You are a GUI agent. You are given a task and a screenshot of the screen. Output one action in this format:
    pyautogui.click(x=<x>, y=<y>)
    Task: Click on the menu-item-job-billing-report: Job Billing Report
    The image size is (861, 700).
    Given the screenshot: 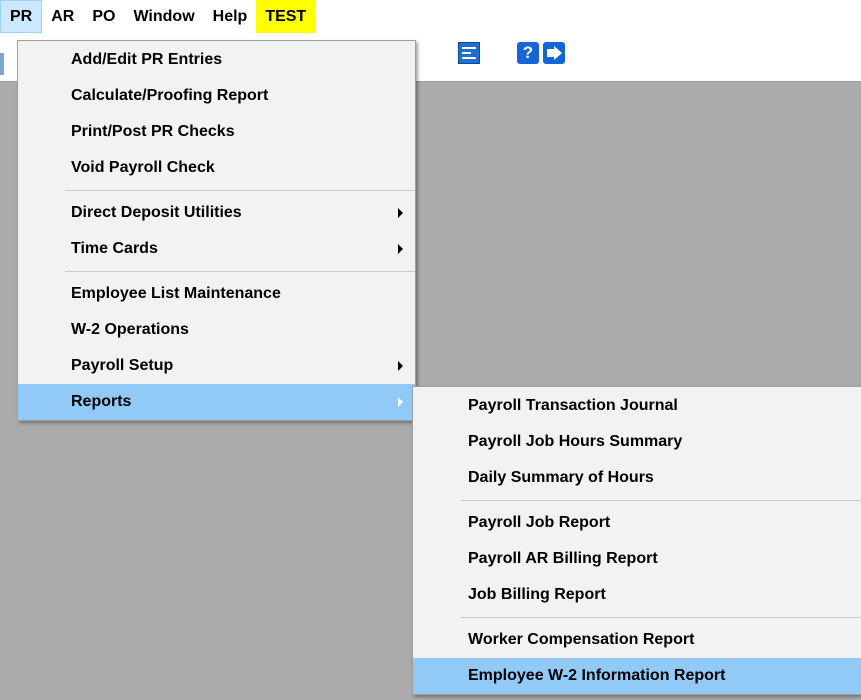 What is the action you would take?
    pyautogui.click(x=637, y=595)
    